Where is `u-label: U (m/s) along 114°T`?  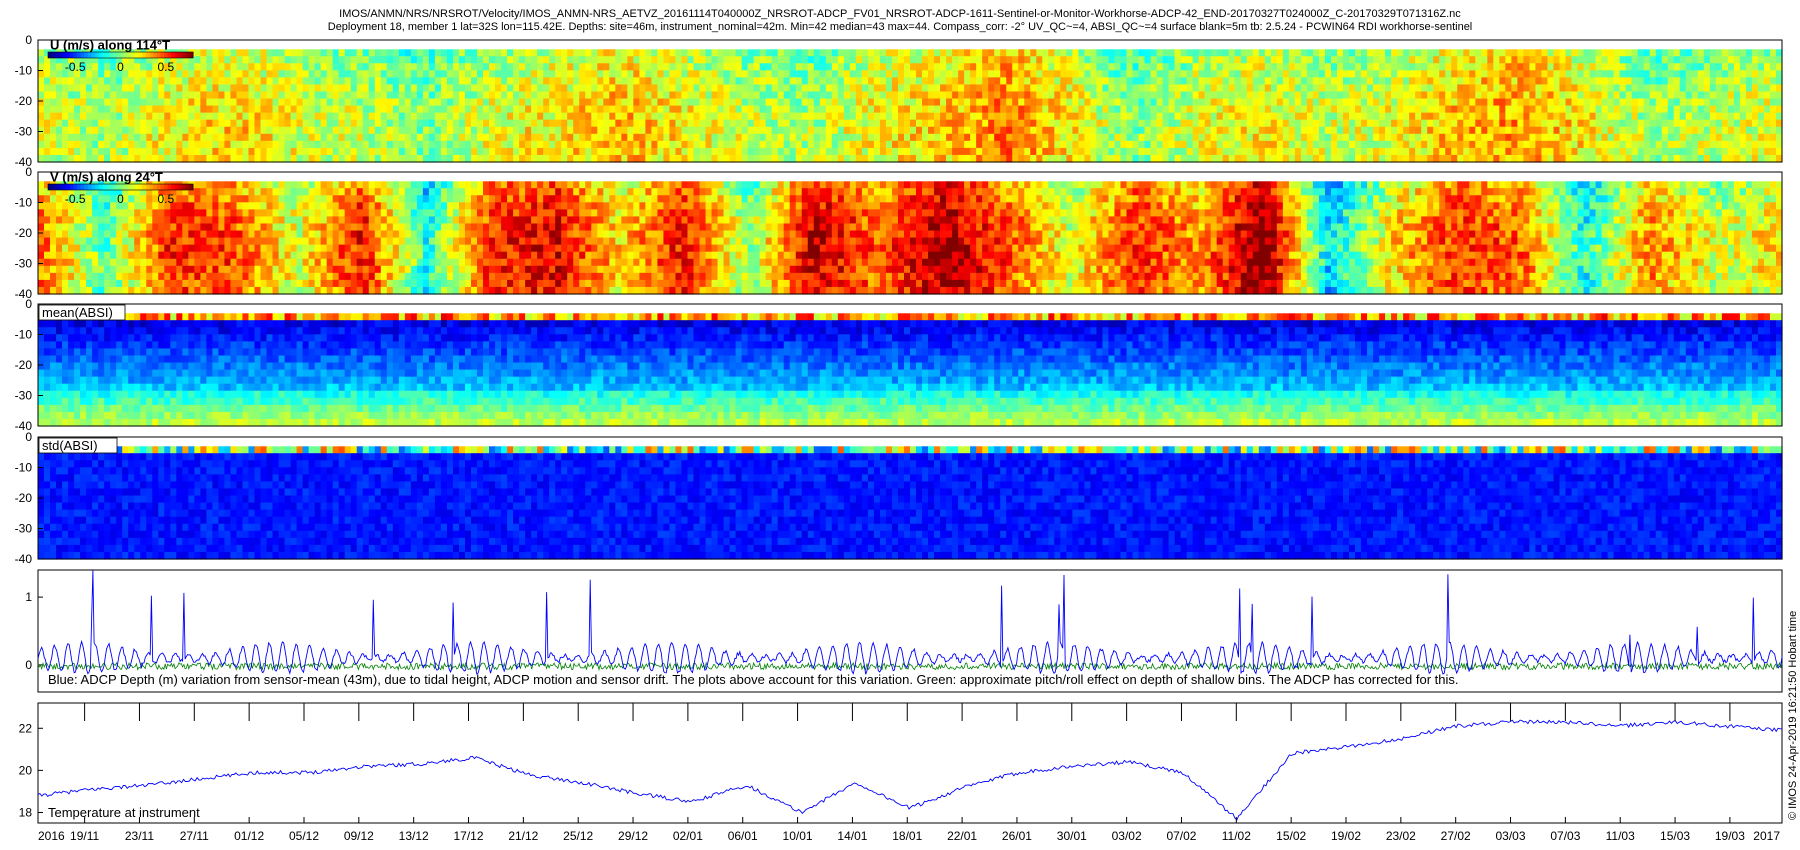 u-label: U (m/s) along 114°T is located at coordinates (110, 45).